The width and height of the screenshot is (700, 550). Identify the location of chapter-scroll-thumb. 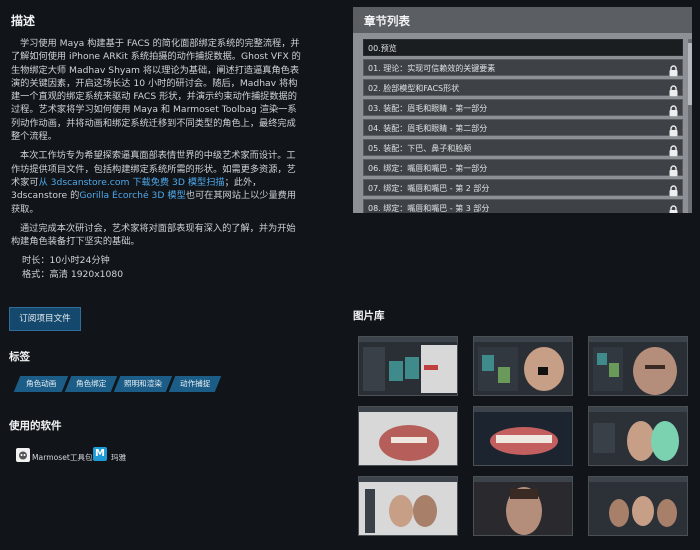
(690, 74).